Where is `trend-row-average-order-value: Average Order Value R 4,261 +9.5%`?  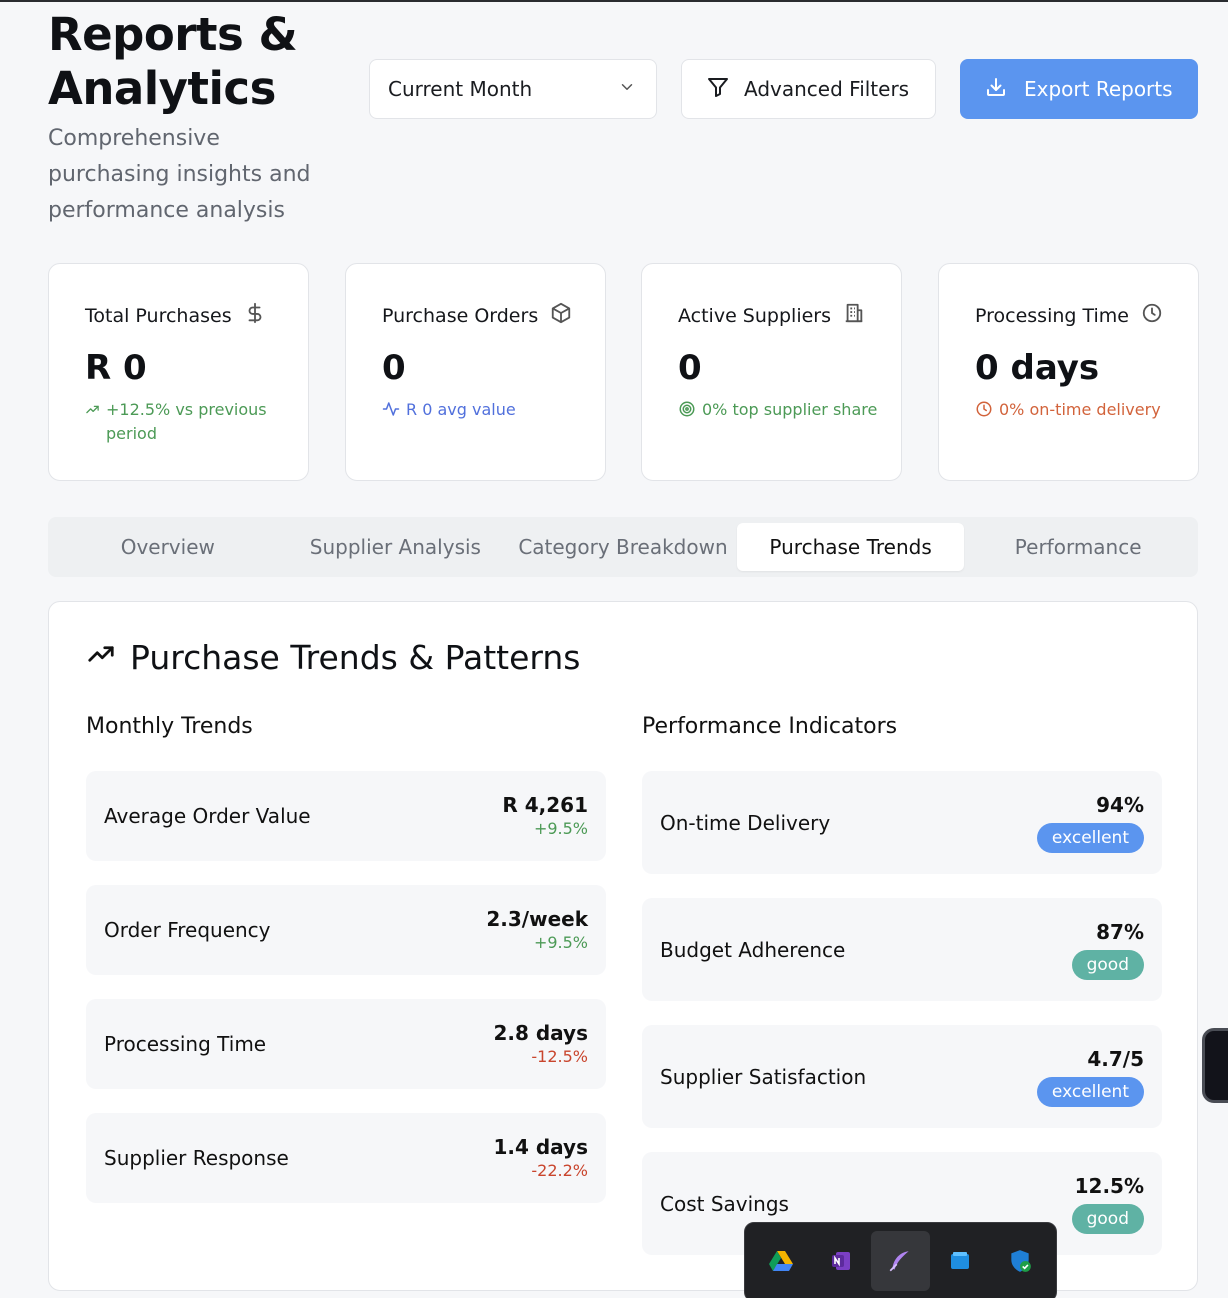
trend-row-average-order-value: Average Order Value R 4,261 +9.5% is located at coordinates (346, 816).